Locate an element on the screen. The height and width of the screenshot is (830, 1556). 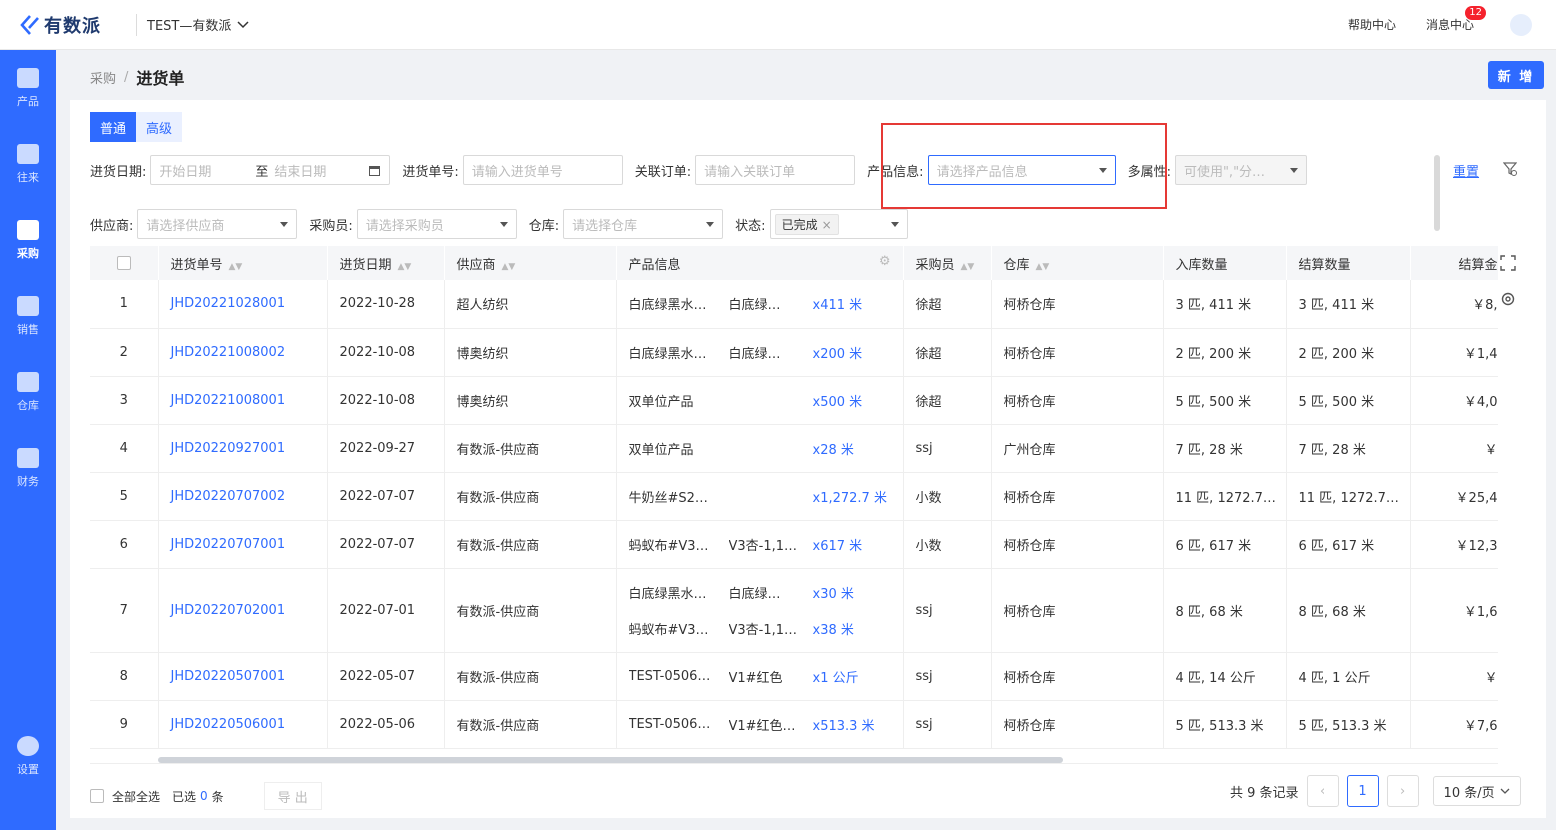
col-label: 结算数量 is located at coordinates (1324, 265).